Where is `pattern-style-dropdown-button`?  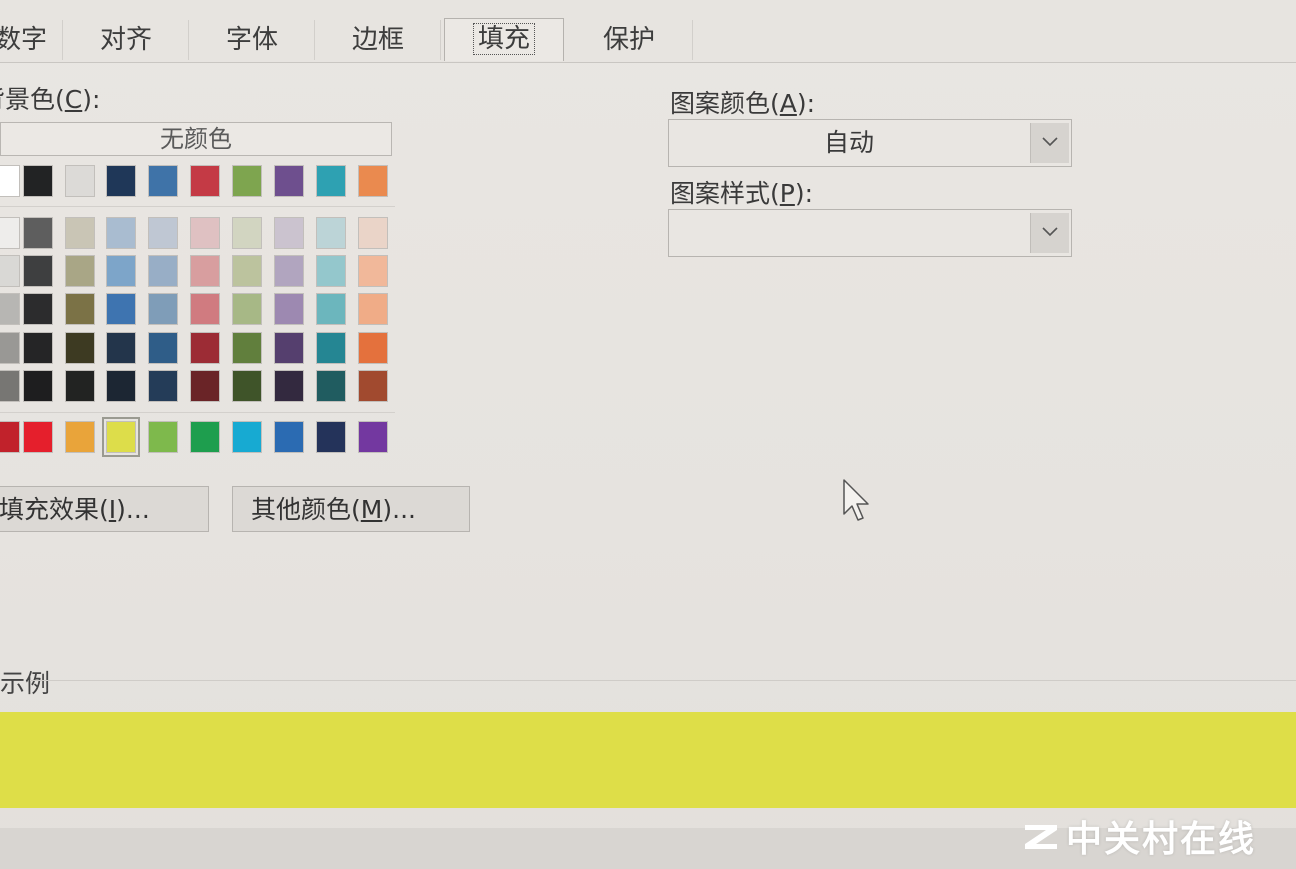
pattern-style-dropdown-button is located at coordinates (1049, 233).